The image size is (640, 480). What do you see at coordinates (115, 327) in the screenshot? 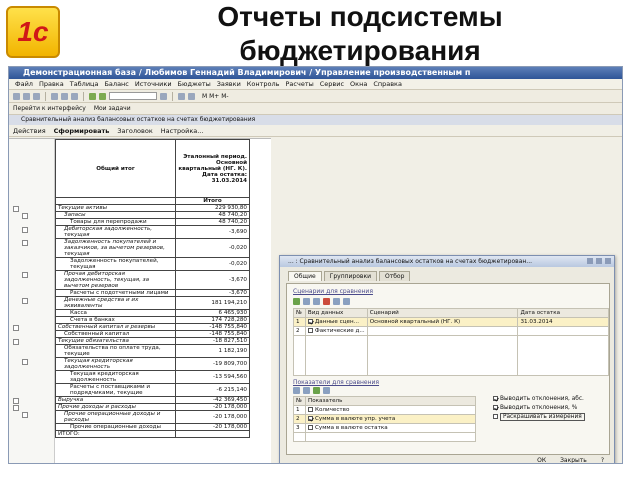
I see `row-label: Собственный капитал и резервы` at bounding box center [115, 327].